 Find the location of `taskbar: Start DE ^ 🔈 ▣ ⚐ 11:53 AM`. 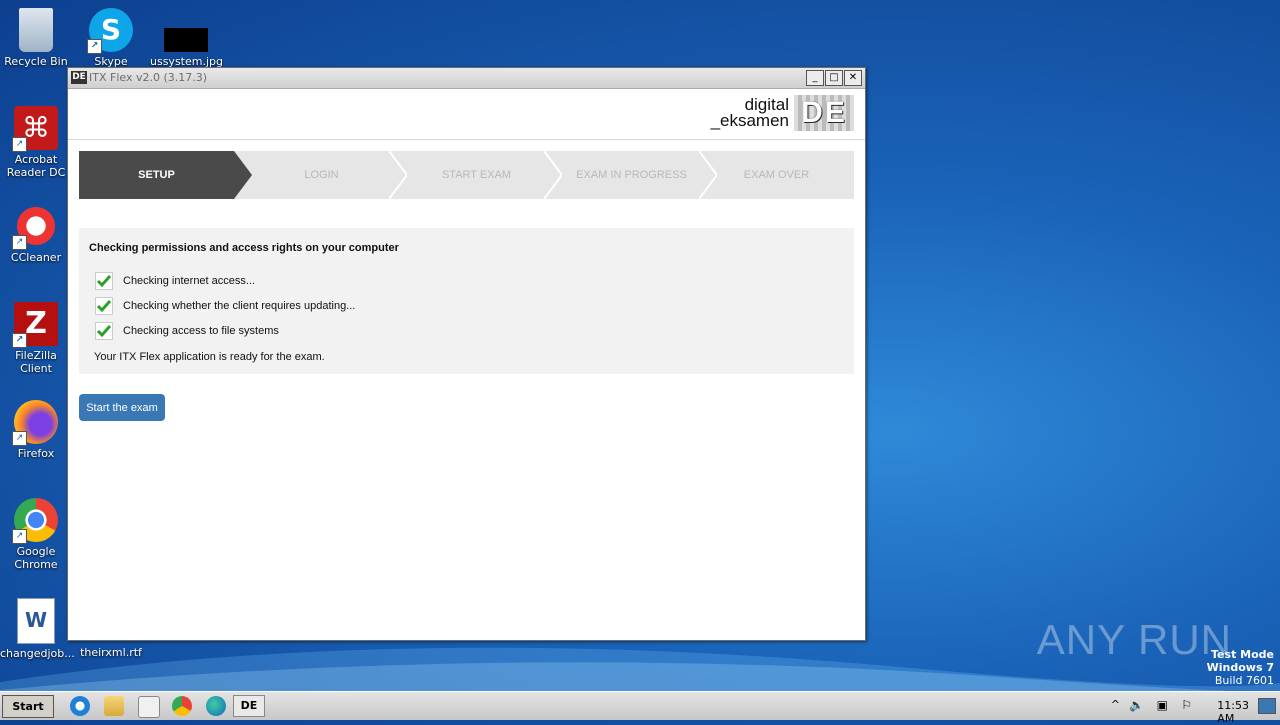

taskbar: Start DE ^ 🔈 ▣ ⚐ 11:53 AM is located at coordinates (640, 708).